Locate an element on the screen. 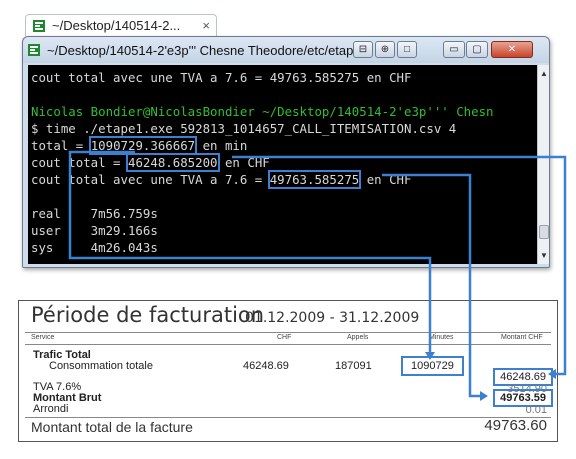 The height and width of the screenshot is (459, 576). header-service: Service is located at coordinates (43, 337).